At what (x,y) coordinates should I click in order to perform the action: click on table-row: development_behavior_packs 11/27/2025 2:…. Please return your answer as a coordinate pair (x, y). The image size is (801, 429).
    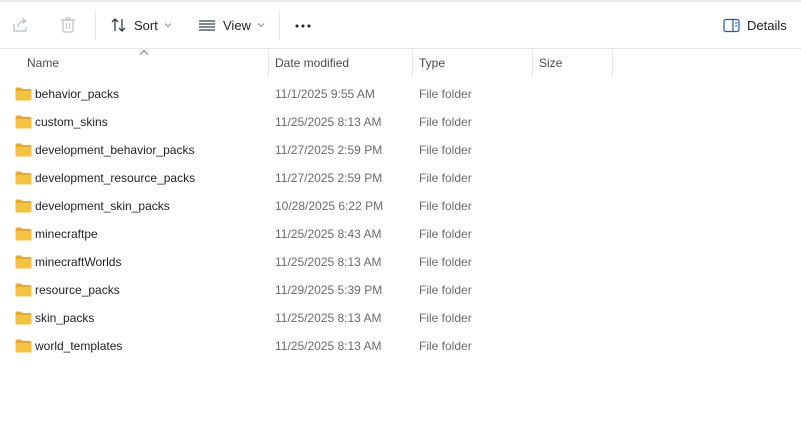
    Looking at the image, I should click on (400, 150).